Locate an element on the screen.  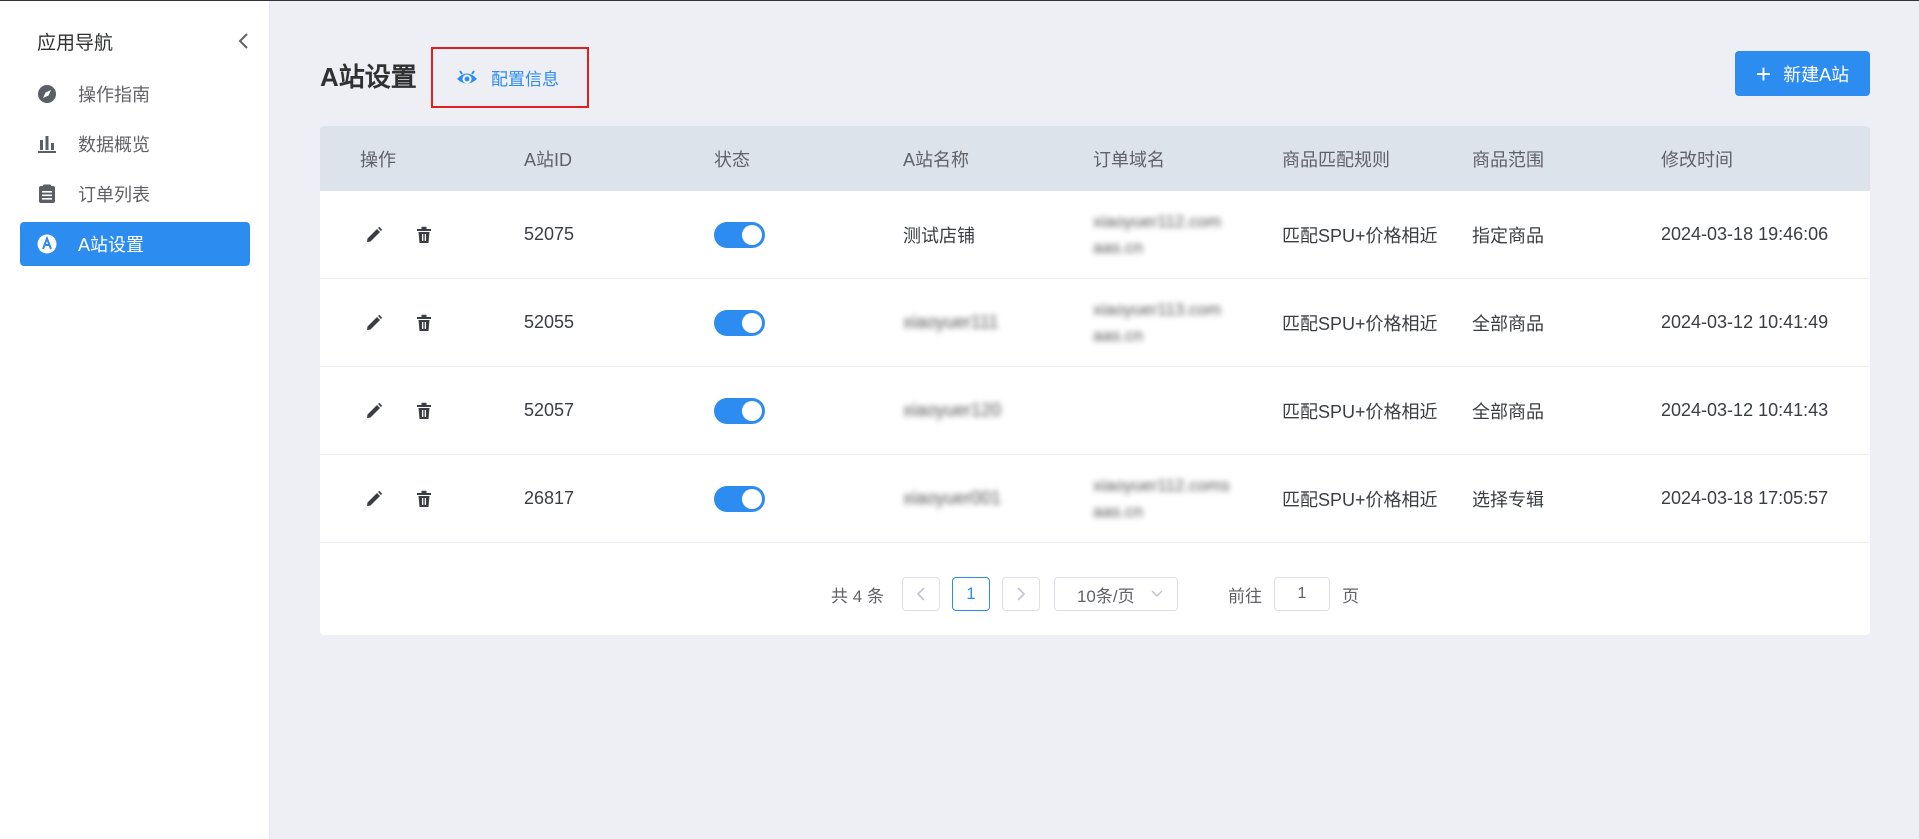
sidebar-title: 应用导航 is located at coordinates (75, 43).